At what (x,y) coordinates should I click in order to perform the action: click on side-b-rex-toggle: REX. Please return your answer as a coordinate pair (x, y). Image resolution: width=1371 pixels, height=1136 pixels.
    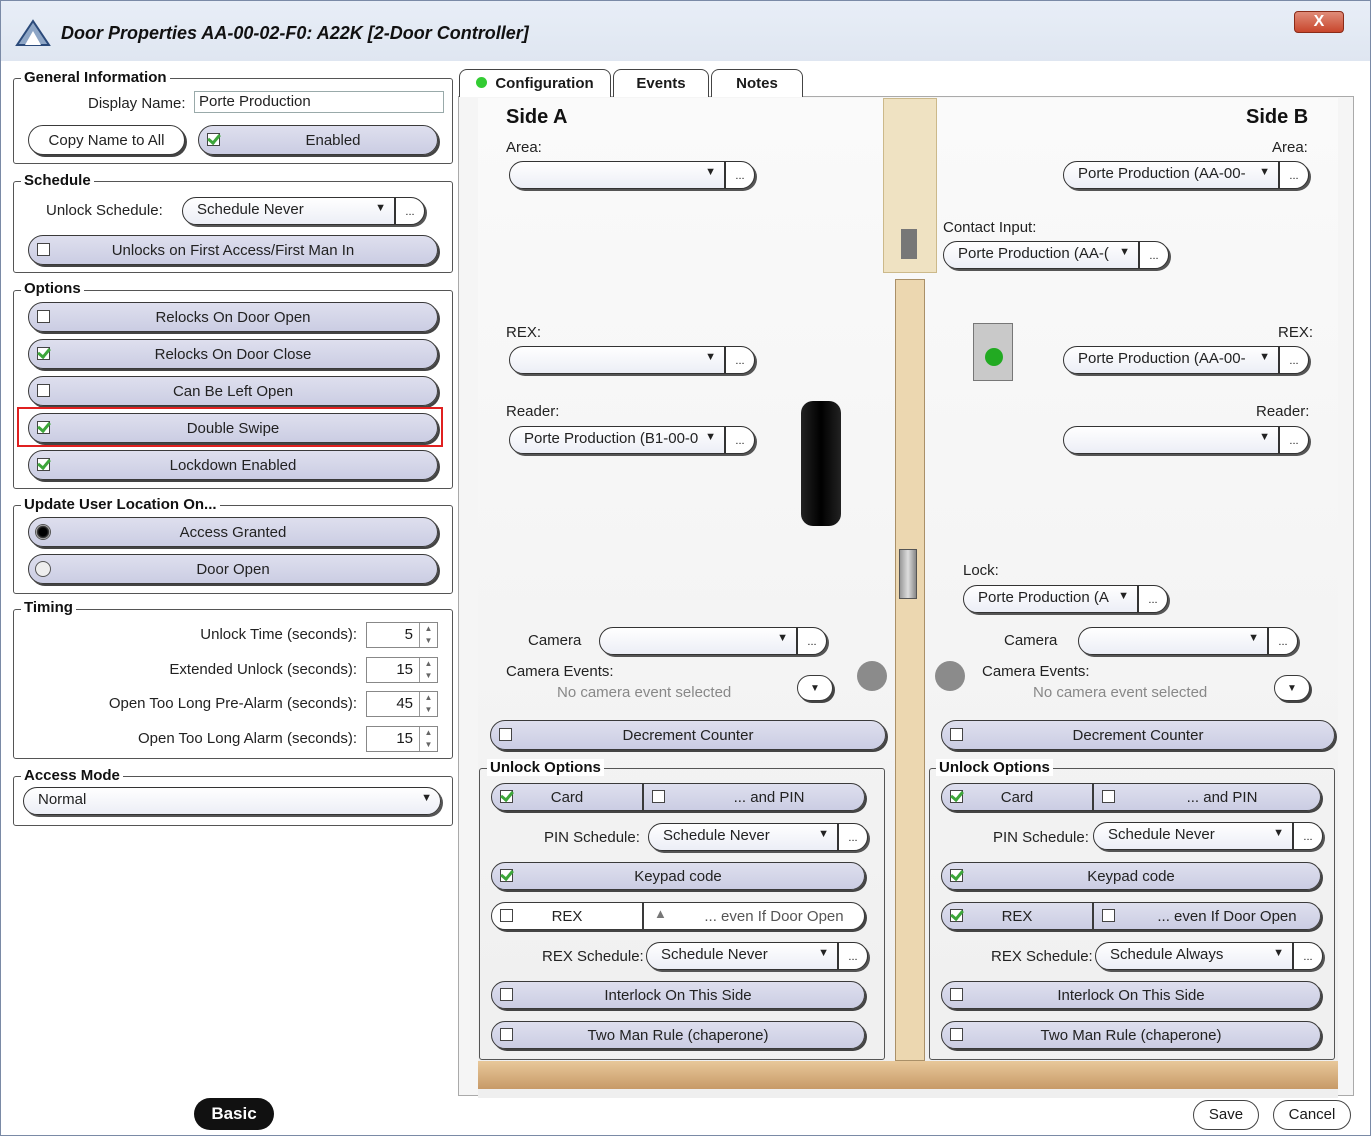
    Looking at the image, I should click on (1017, 916).